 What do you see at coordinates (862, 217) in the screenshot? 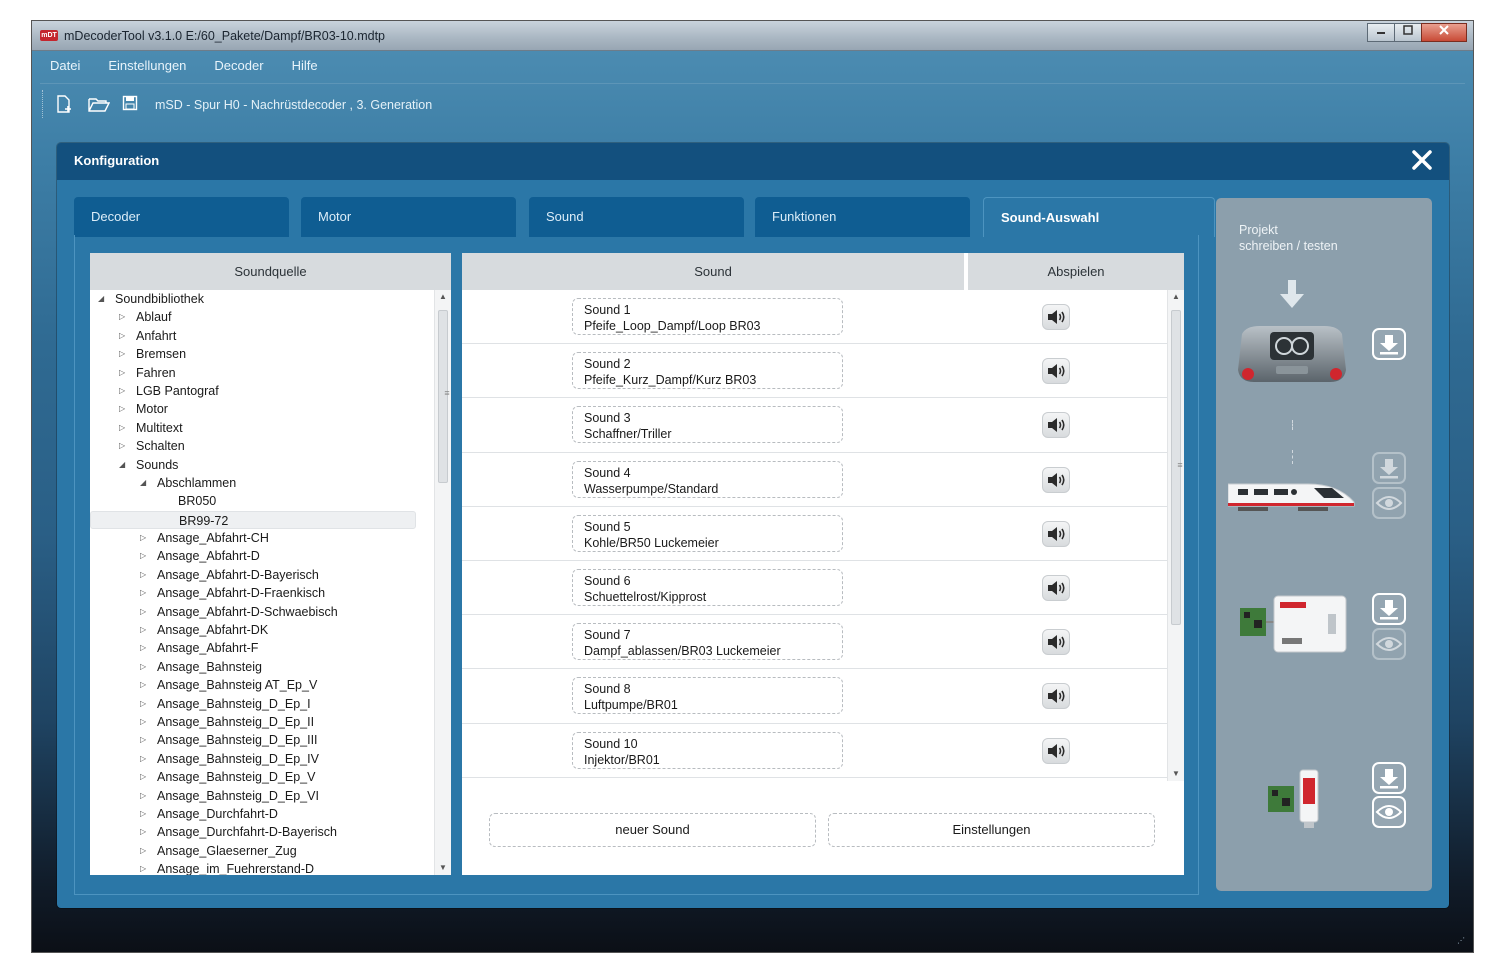
I see `tab-funktionen: Funktionen` at bounding box center [862, 217].